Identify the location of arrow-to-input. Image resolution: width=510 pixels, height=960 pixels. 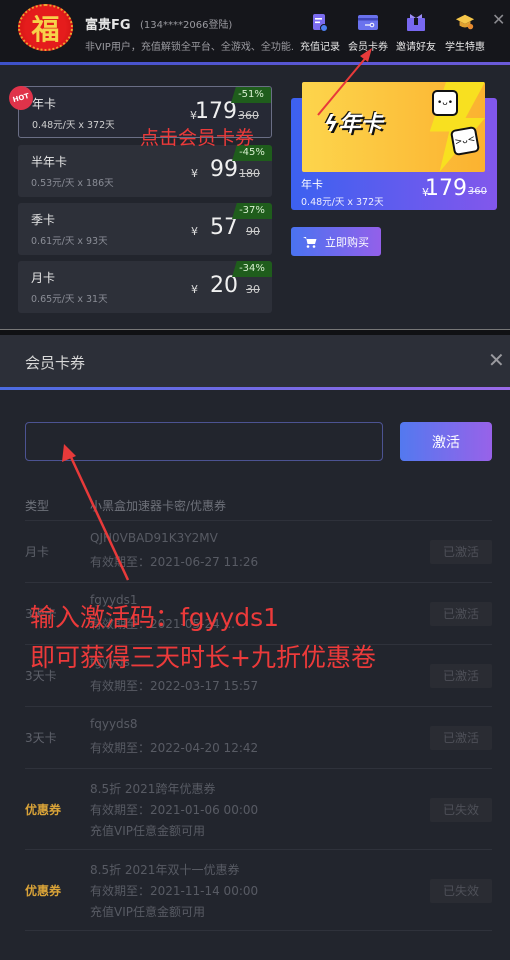
(96, 512).